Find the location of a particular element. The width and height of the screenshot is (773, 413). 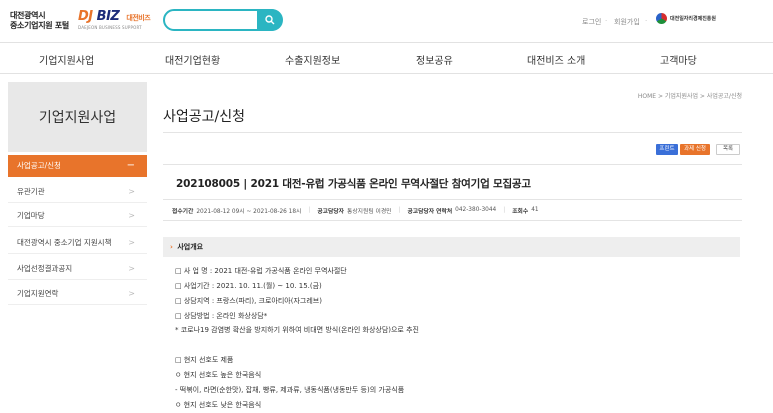

section-title: 사업개요 is located at coordinates (190, 247).